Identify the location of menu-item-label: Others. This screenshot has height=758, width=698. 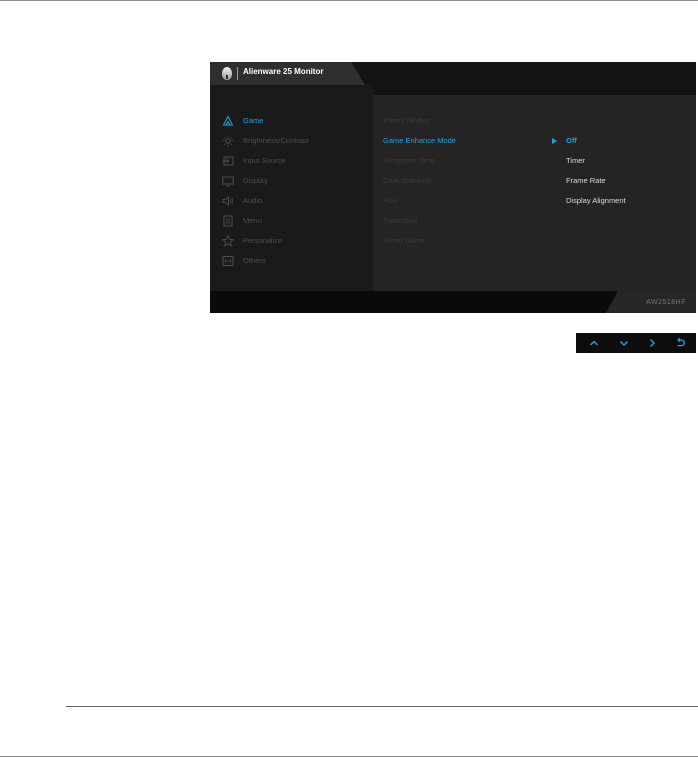
(254, 260).